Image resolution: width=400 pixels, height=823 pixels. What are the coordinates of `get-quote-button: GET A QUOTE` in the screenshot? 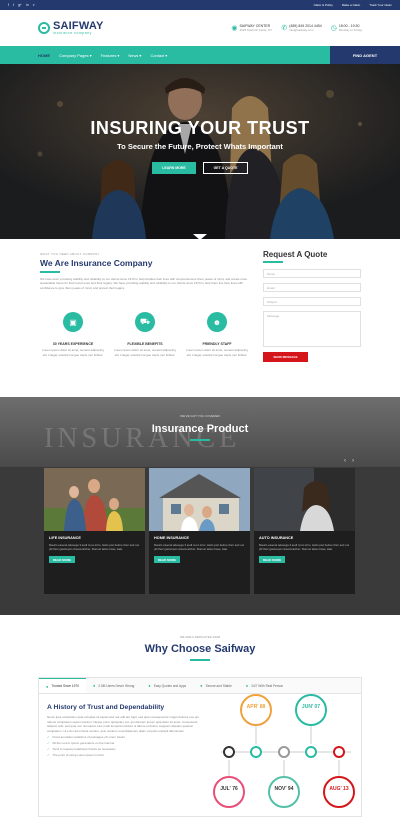 It's located at (225, 168).